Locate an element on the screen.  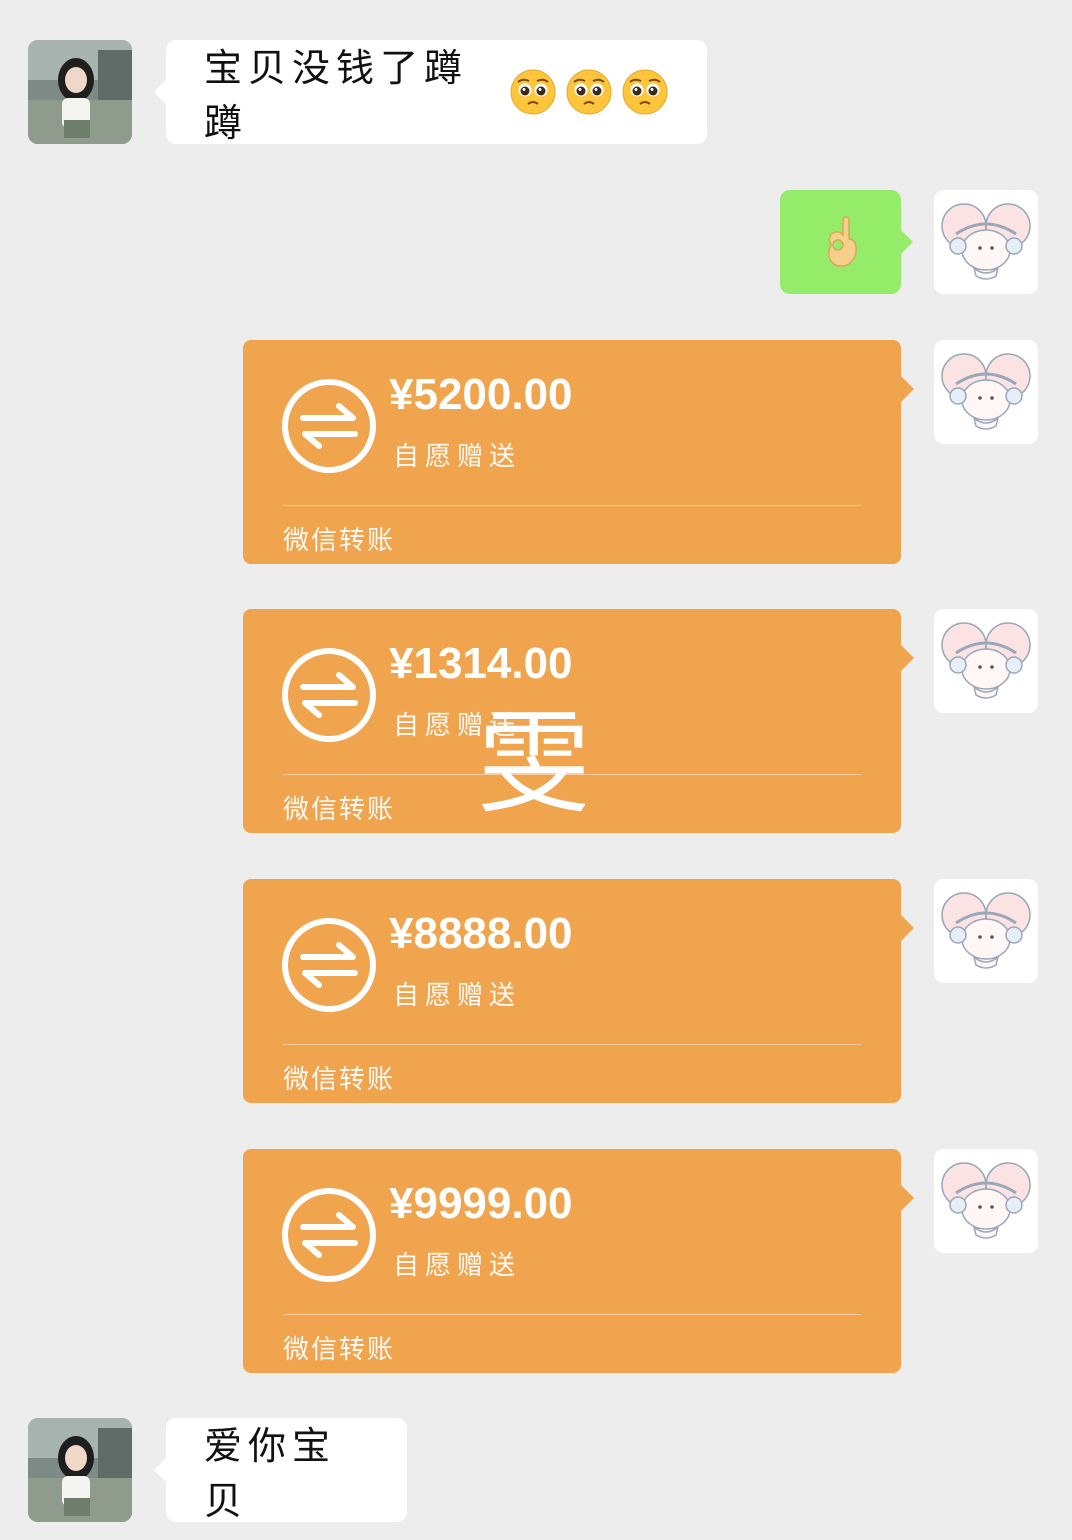
incoming-message-text: 爱你宝贝 is located at coordinates (270, 1473).